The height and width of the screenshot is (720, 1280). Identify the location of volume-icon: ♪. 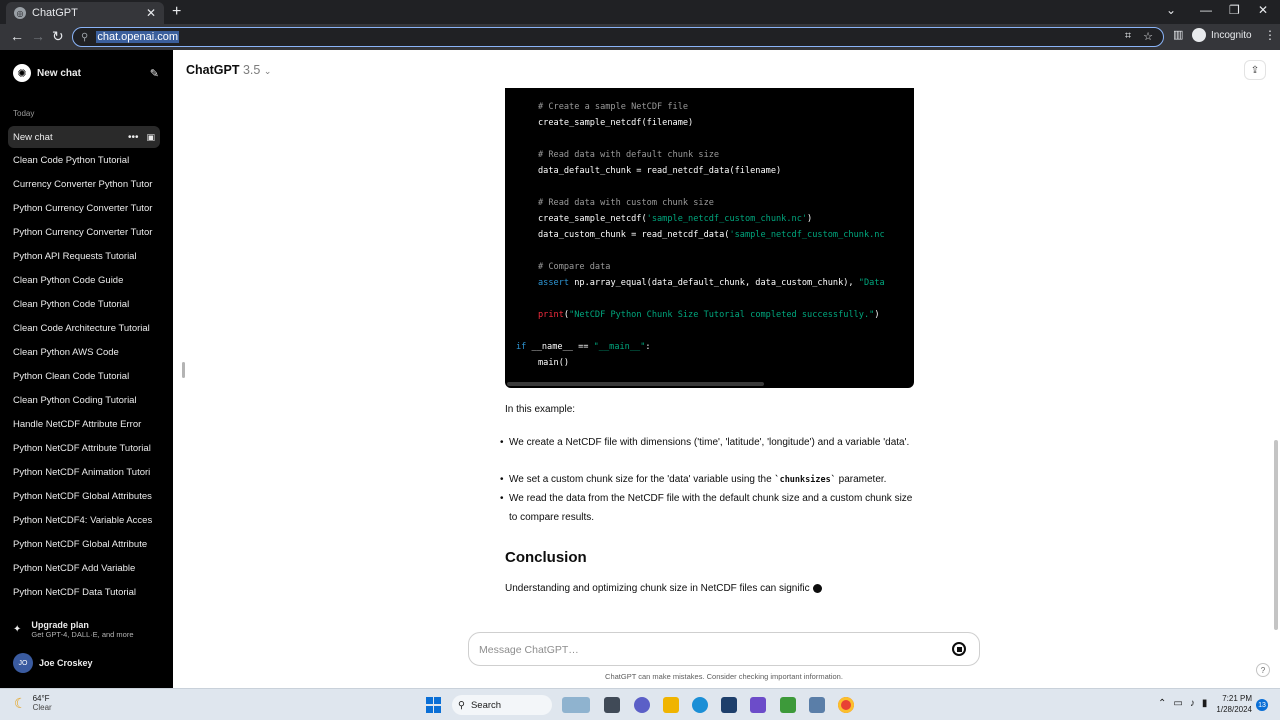
(1192, 703).